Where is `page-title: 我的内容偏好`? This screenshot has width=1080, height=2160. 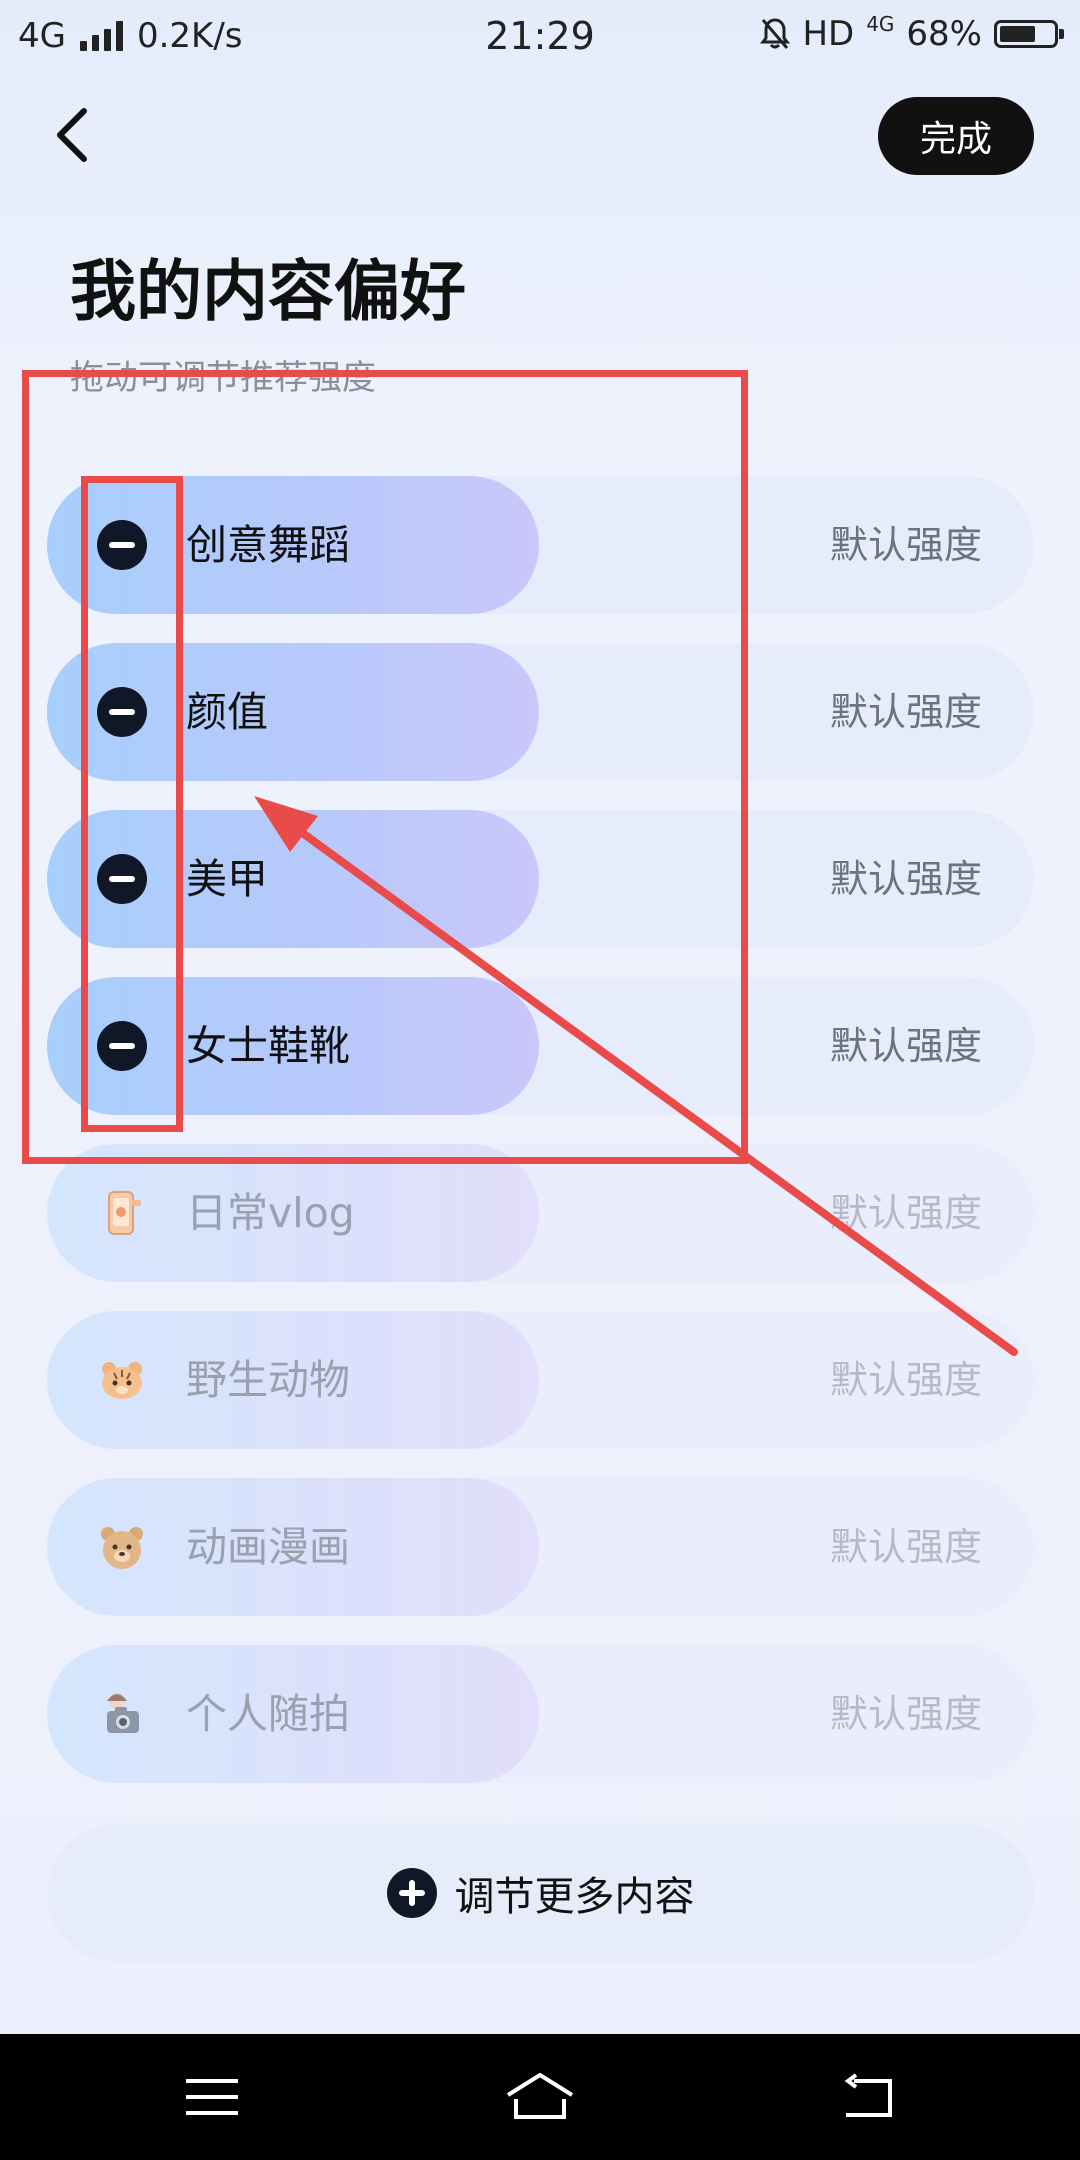 page-title: 我的内容偏好 is located at coordinates (268, 291).